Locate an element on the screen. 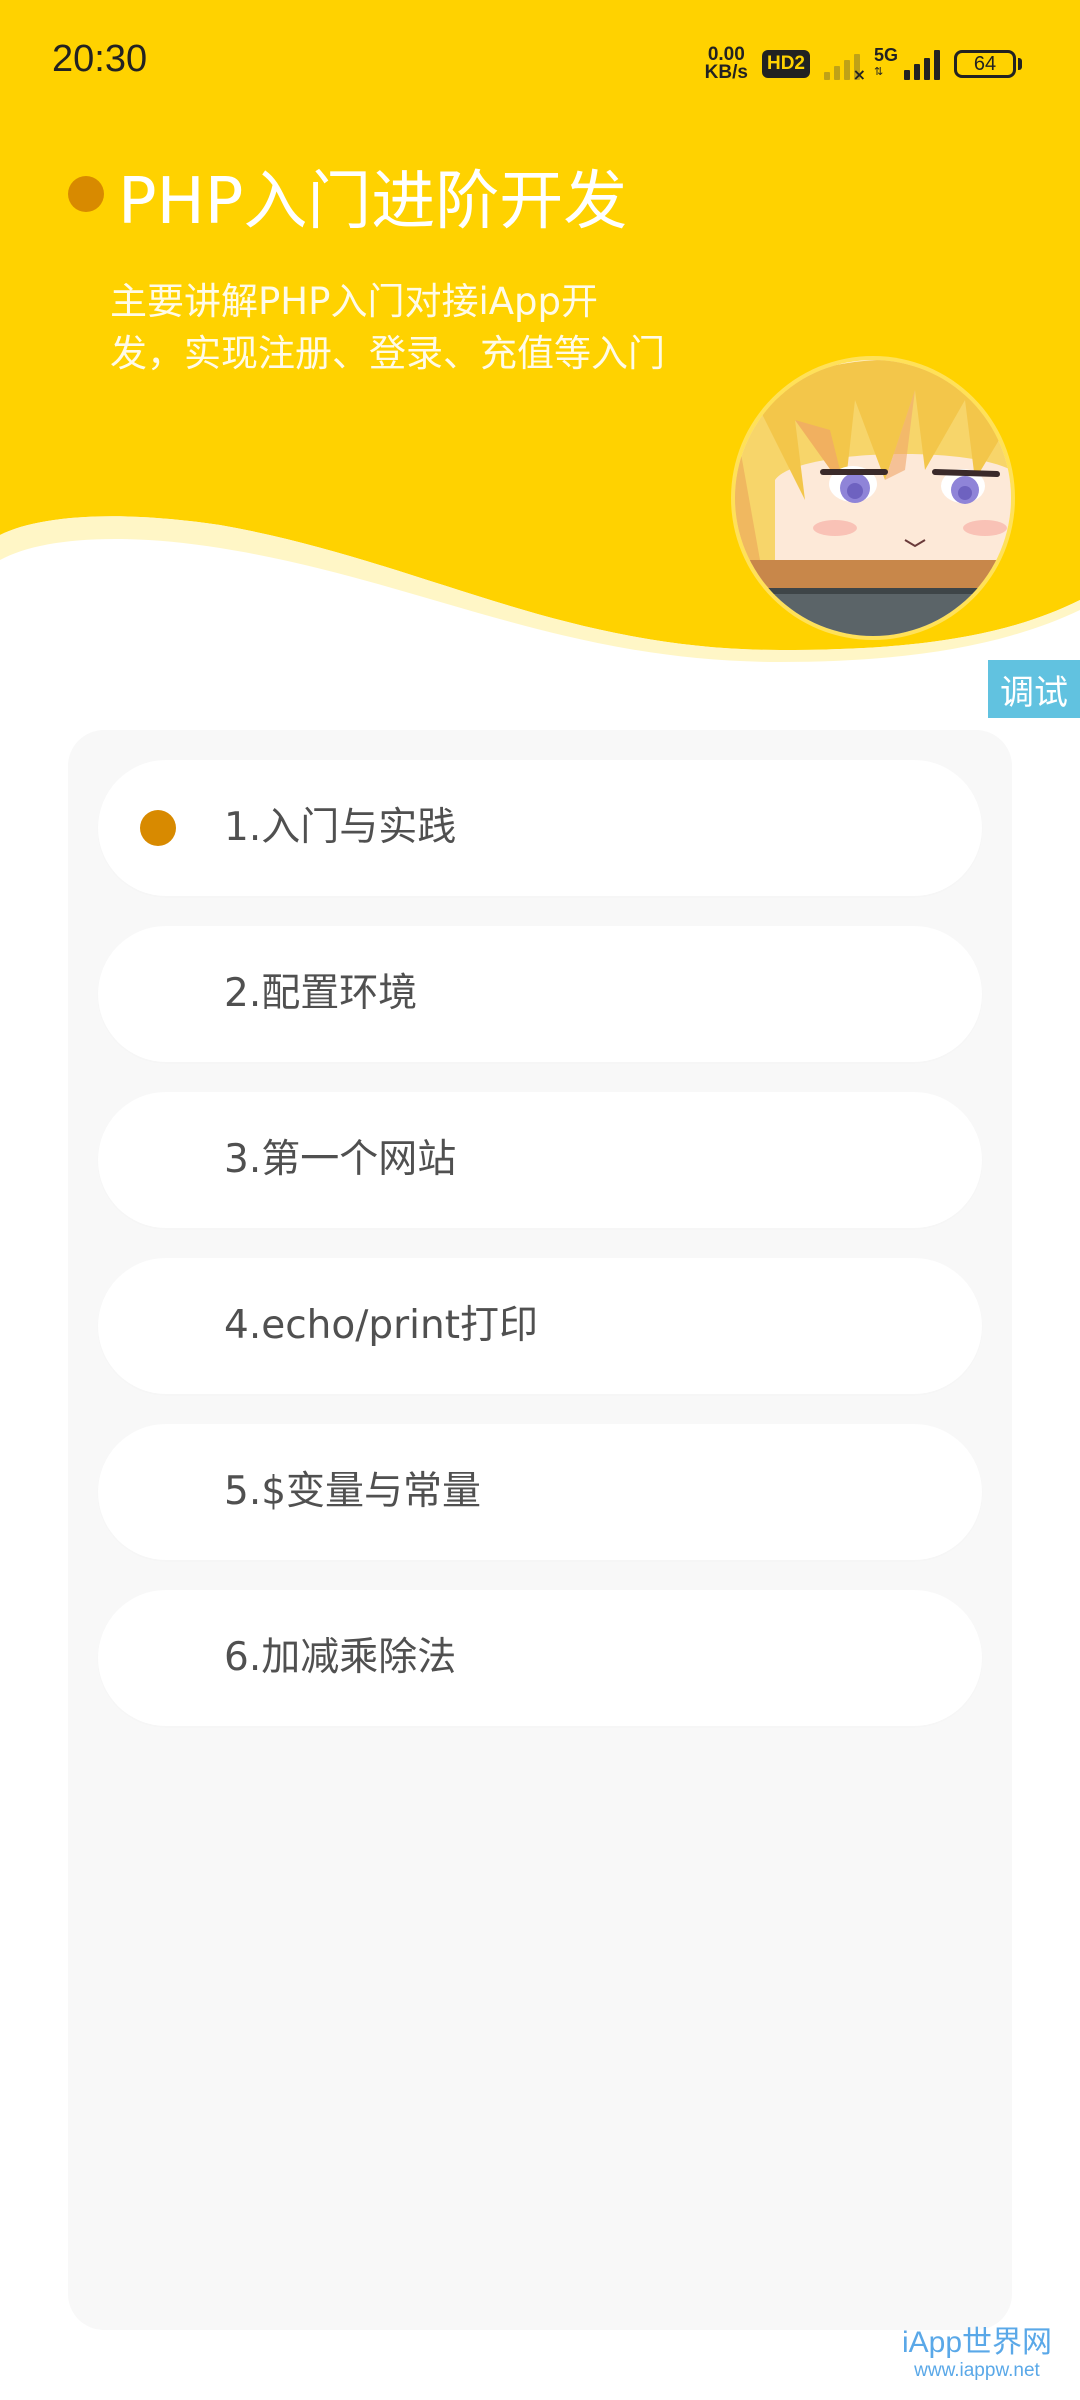  list-item: 4.echo/print打印 is located at coordinates (540, 1326).